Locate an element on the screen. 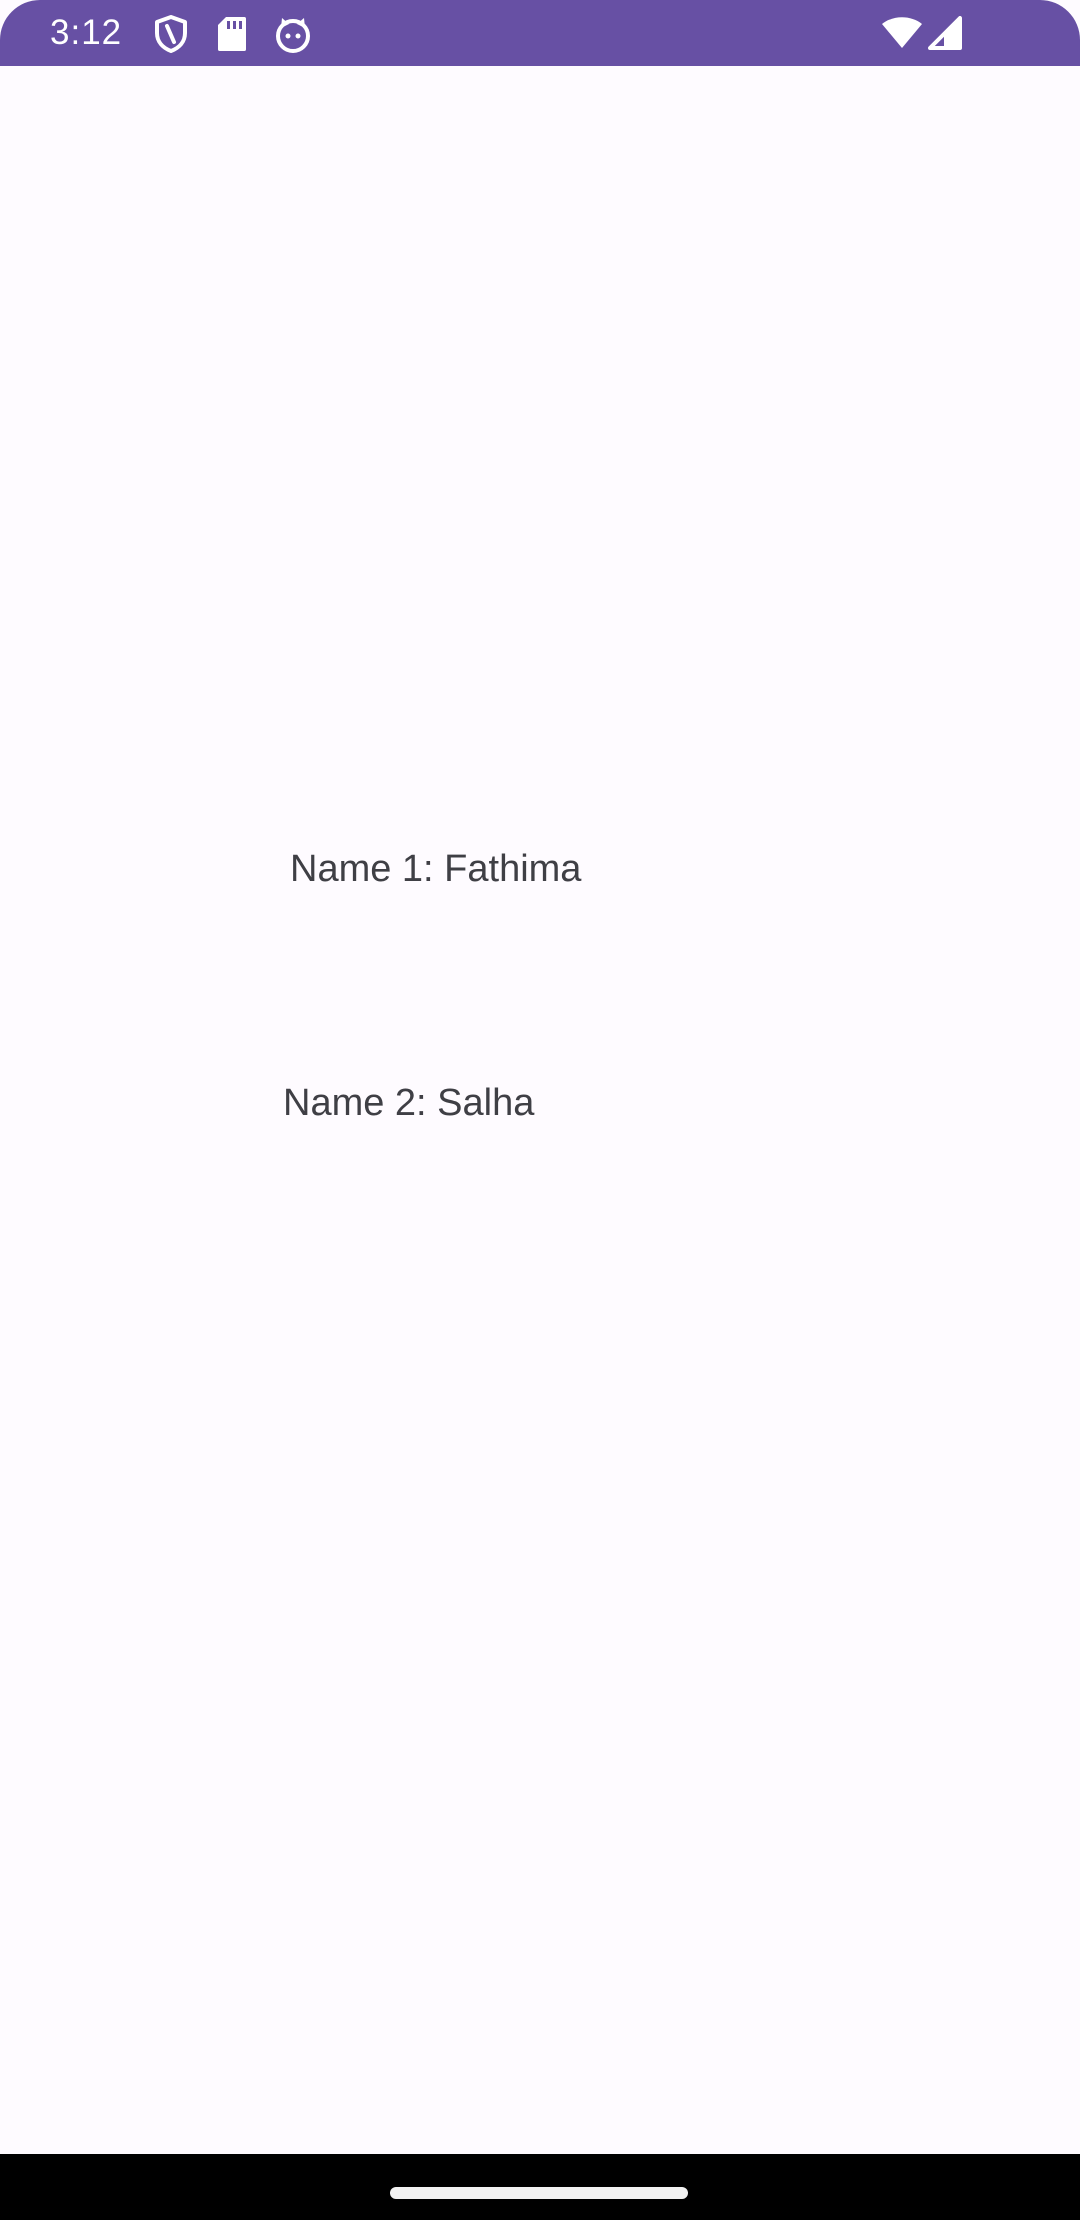 The height and width of the screenshot is (2220, 1080). name-1-label: Name 1: Fathima is located at coordinates (436, 869).